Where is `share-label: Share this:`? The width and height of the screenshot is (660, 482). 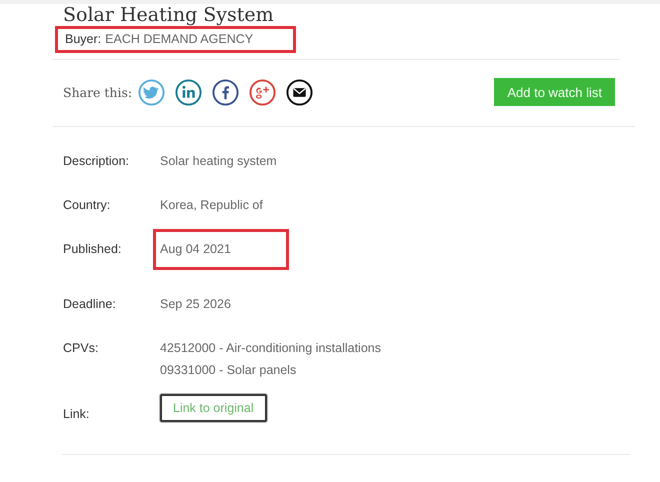
share-label: Share this: is located at coordinates (97, 92).